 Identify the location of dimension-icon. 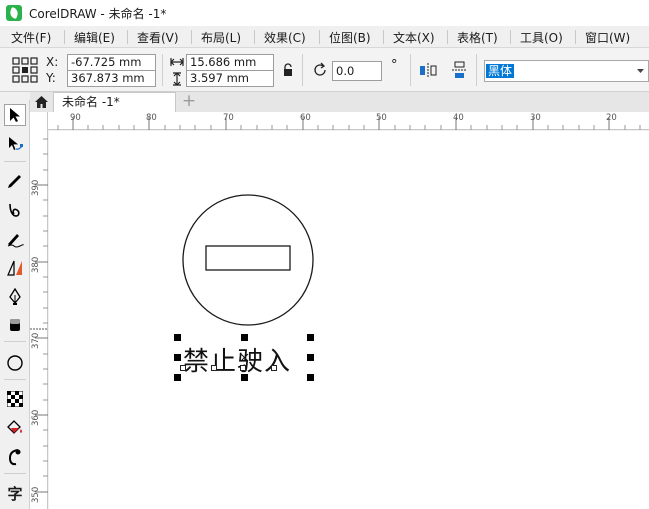
(14, 268).